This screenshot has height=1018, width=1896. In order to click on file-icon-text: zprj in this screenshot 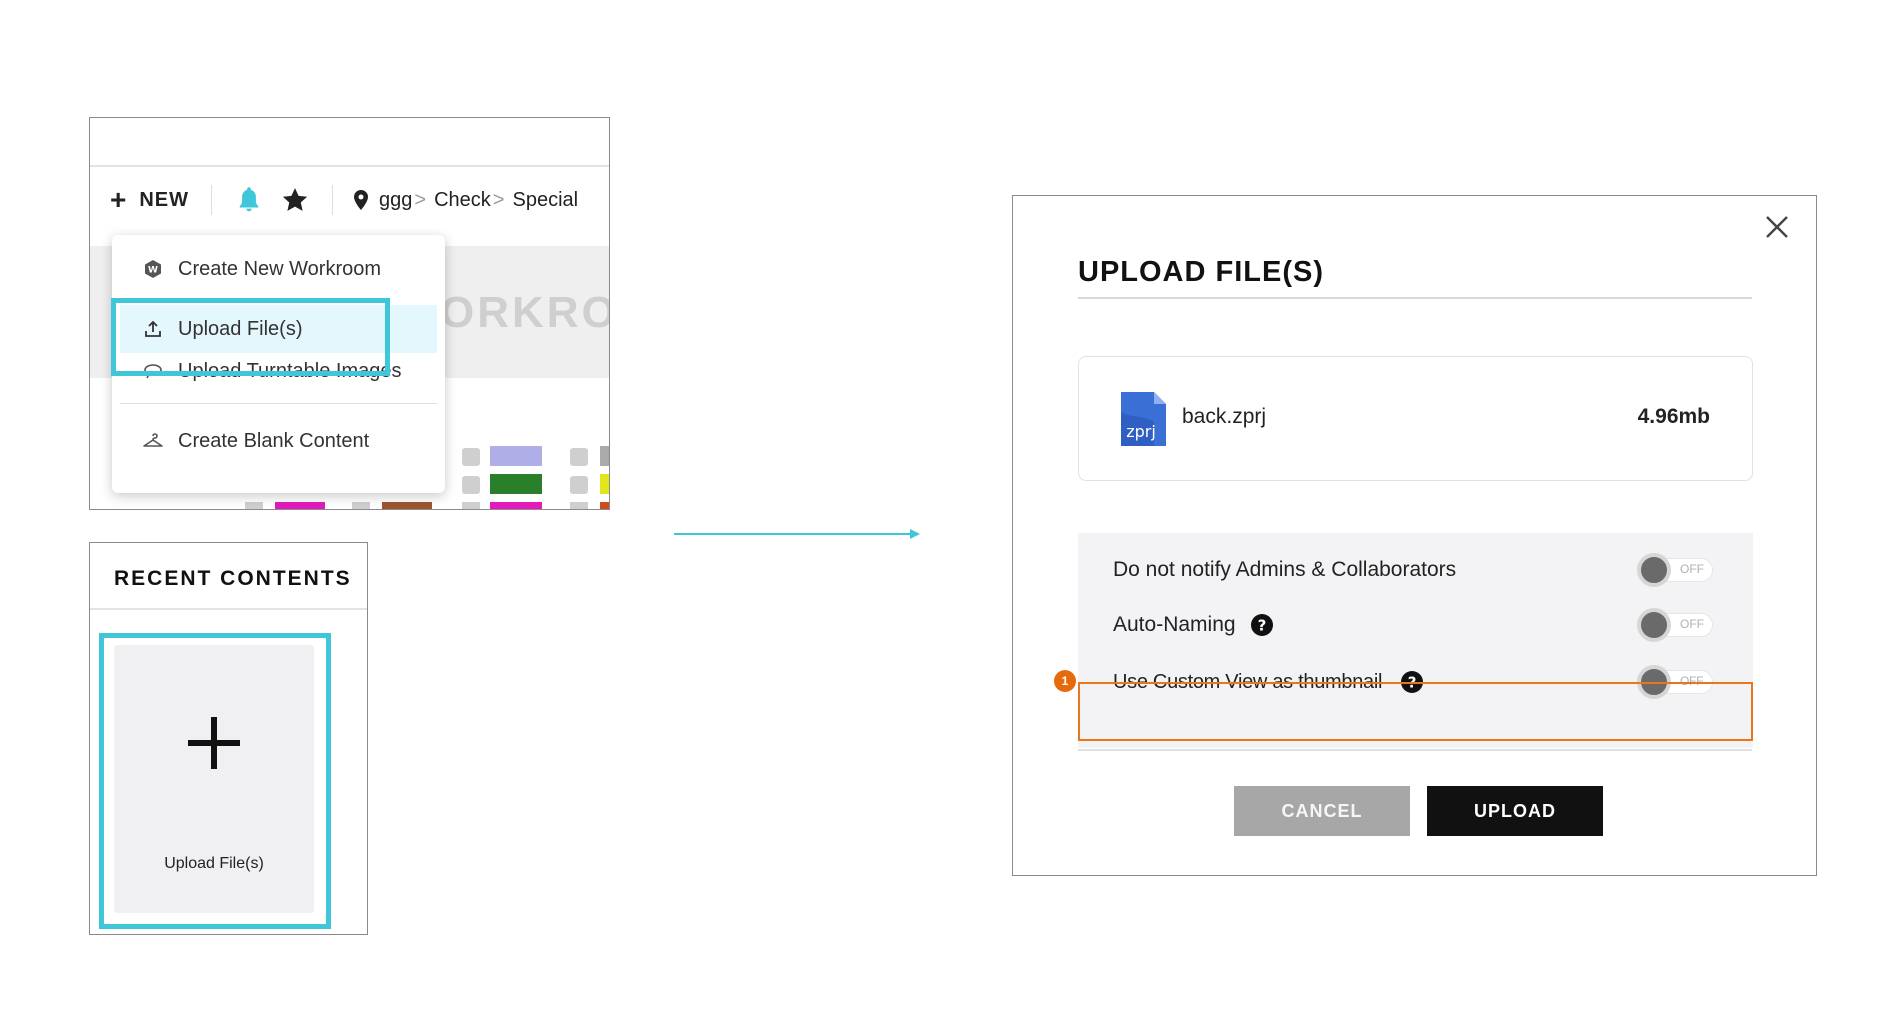, I will do `click(1141, 431)`.